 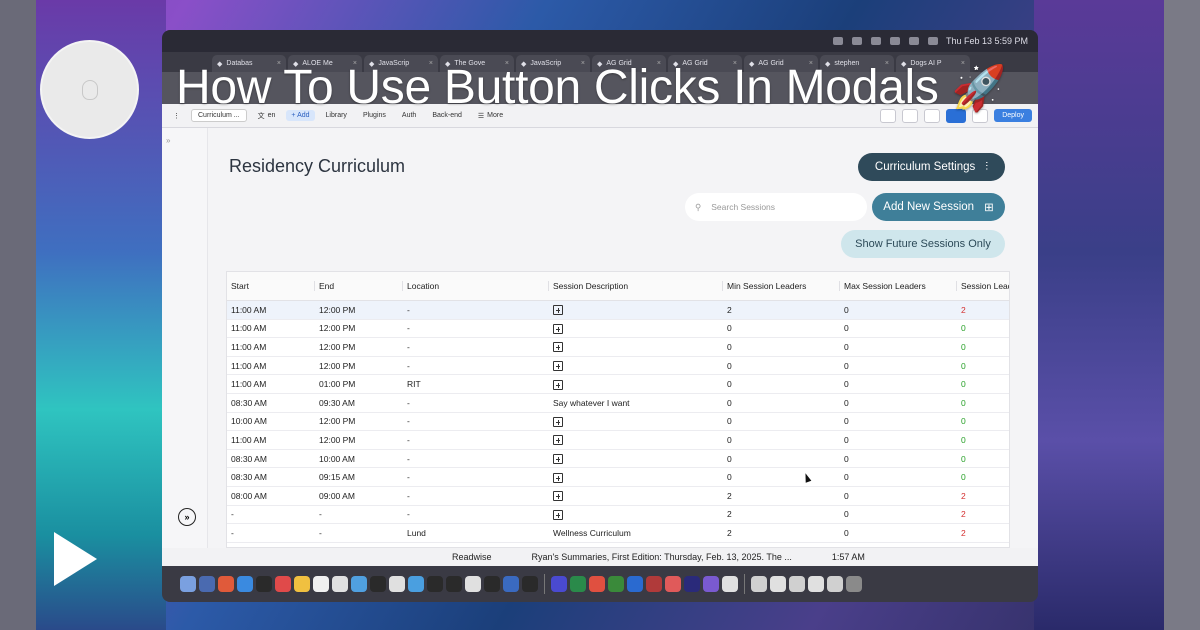 What do you see at coordinates (618, 422) in the screenshot?
I see `table-row: 10:00 AM 12:00 PM - 0 0 0` at bounding box center [618, 422].